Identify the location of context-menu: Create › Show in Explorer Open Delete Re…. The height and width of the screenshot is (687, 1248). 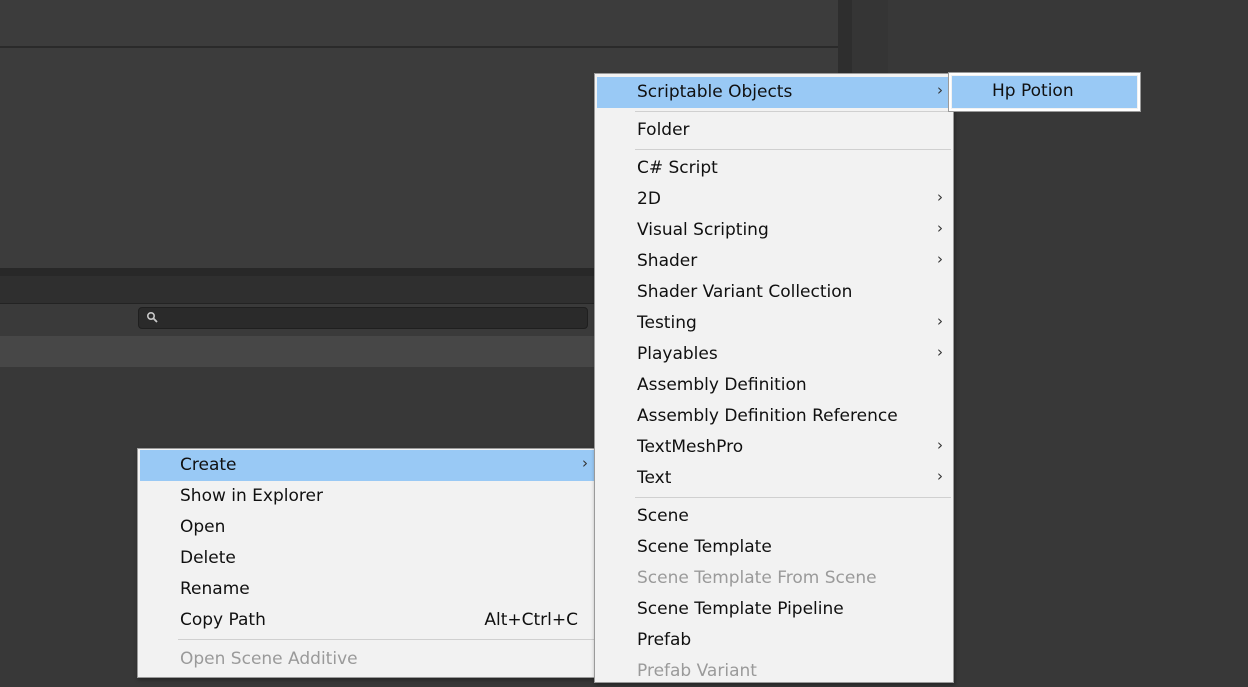
(368, 563).